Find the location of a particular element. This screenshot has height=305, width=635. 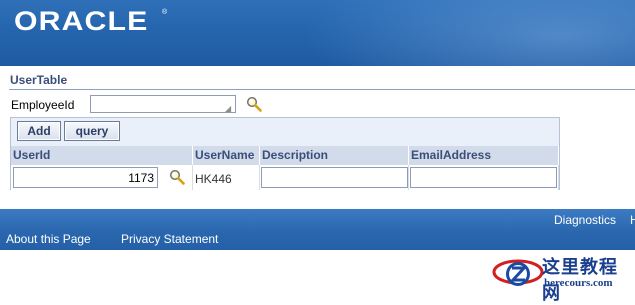

privacy-statement-link: Privacy Statement is located at coordinates (169, 239).